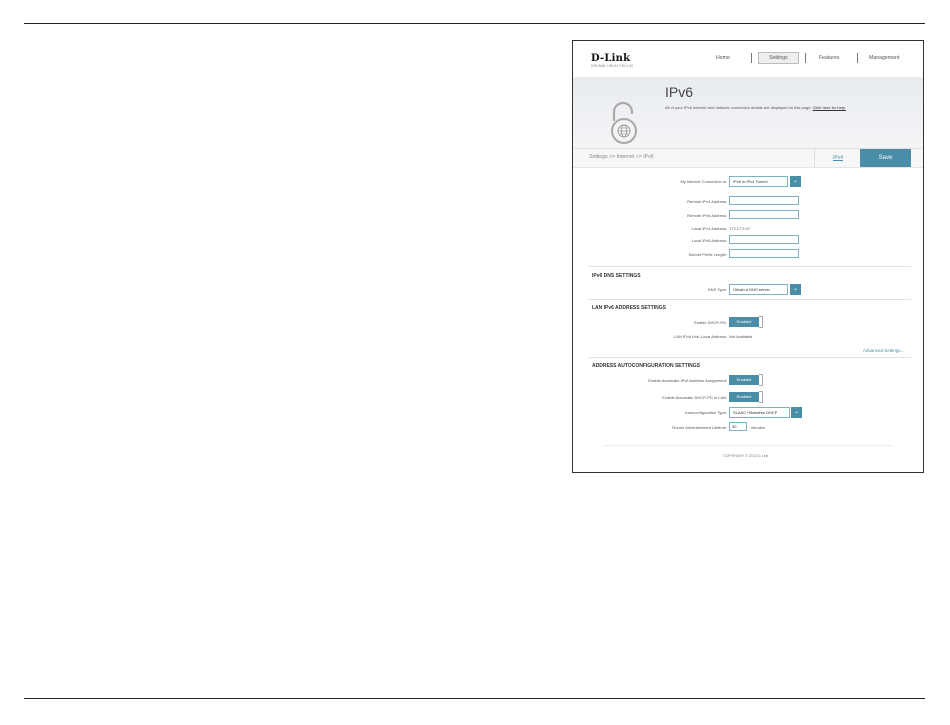  Describe the element at coordinates (740, 228) in the screenshot. I see `local-ipv4-value: 172.17.5.47` at that location.